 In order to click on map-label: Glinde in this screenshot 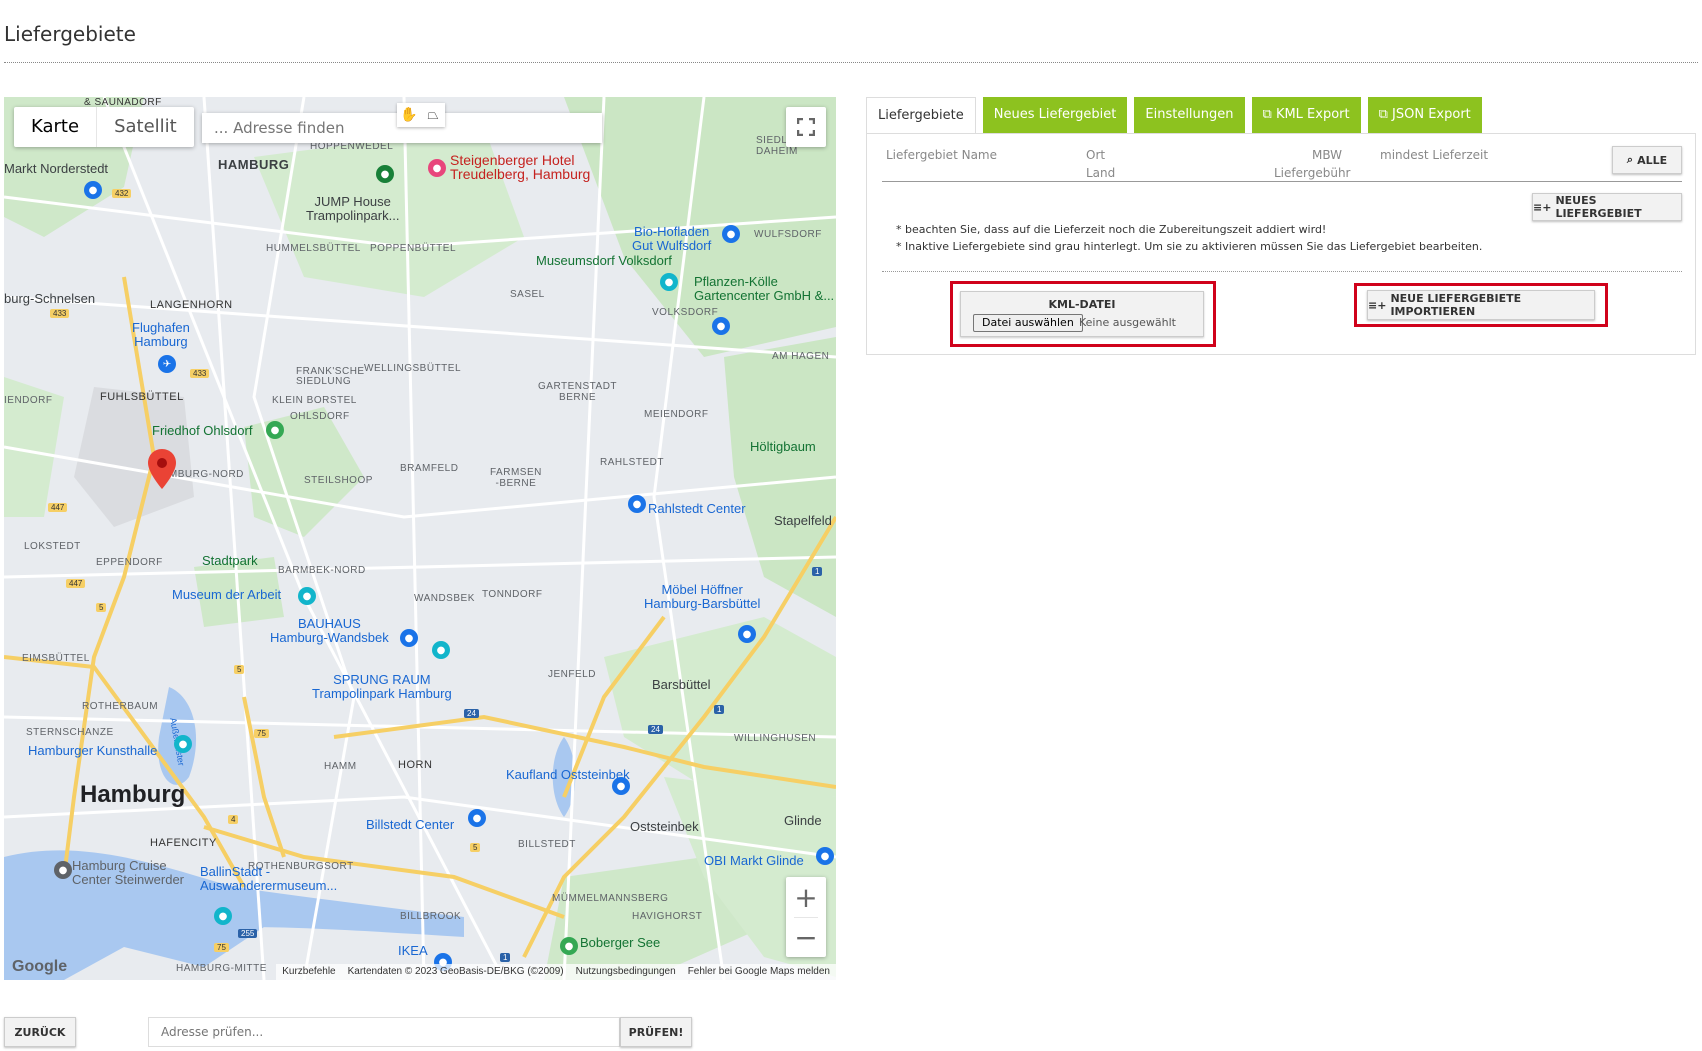, I will do `click(803, 820)`.